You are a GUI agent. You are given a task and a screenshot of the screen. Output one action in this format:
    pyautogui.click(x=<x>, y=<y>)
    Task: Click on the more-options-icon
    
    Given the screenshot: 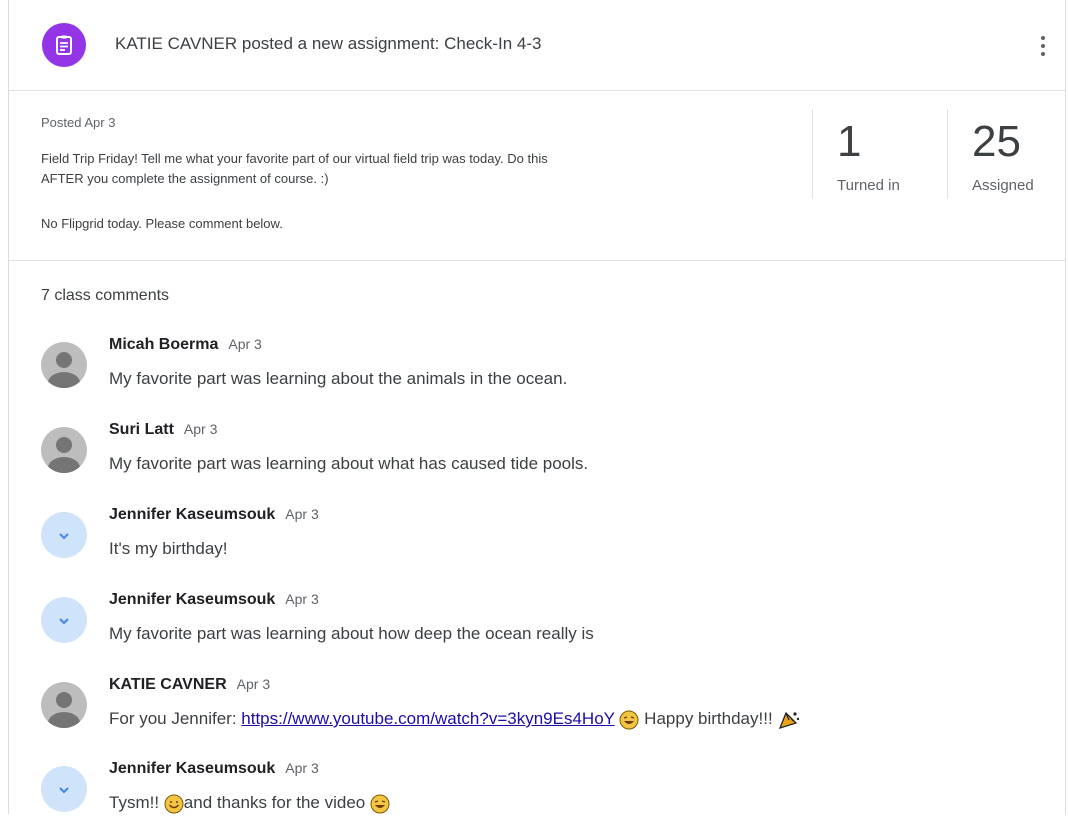 What is the action you would take?
    pyautogui.click(x=1043, y=46)
    